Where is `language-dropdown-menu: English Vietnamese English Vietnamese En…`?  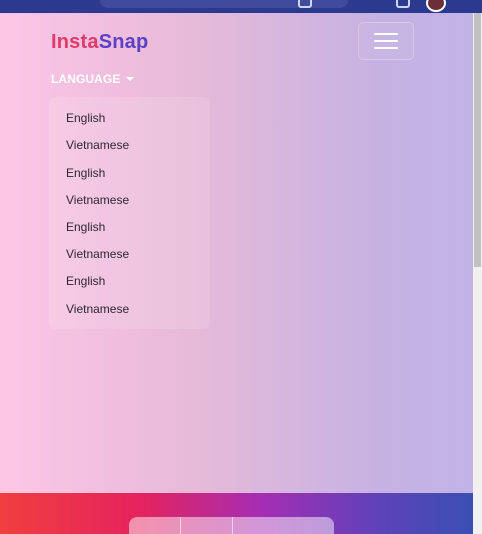 language-dropdown-menu: English Vietnamese English Vietnamese En… is located at coordinates (129, 213).